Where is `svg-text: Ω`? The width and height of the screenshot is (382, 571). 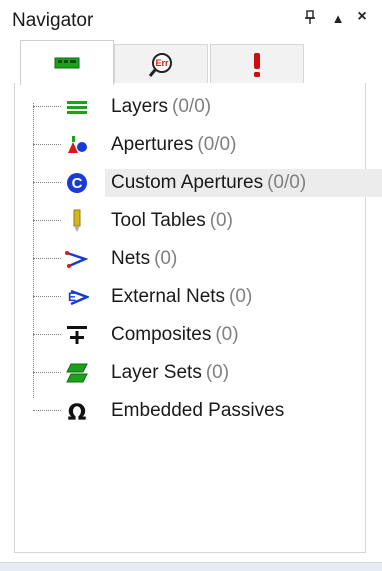 svg-text: Ω is located at coordinates (77, 412).